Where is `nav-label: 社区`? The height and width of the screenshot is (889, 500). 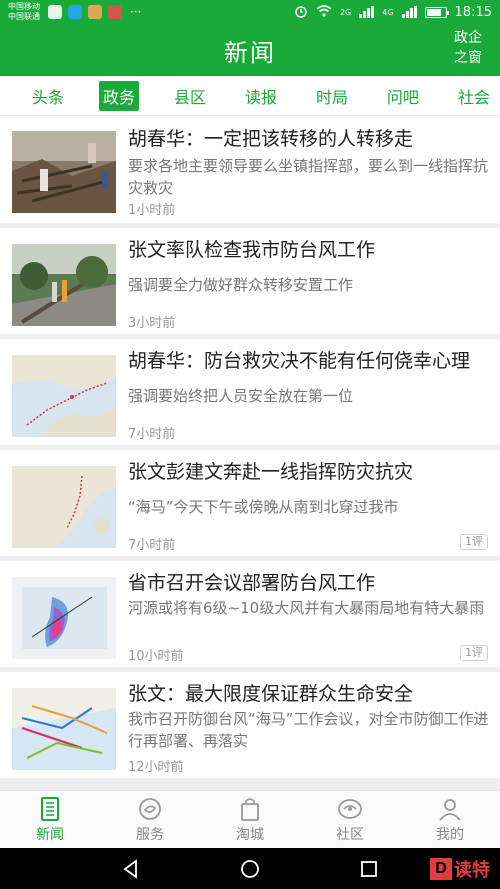 nav-label: 社区 is located at coordinates (350, 834).